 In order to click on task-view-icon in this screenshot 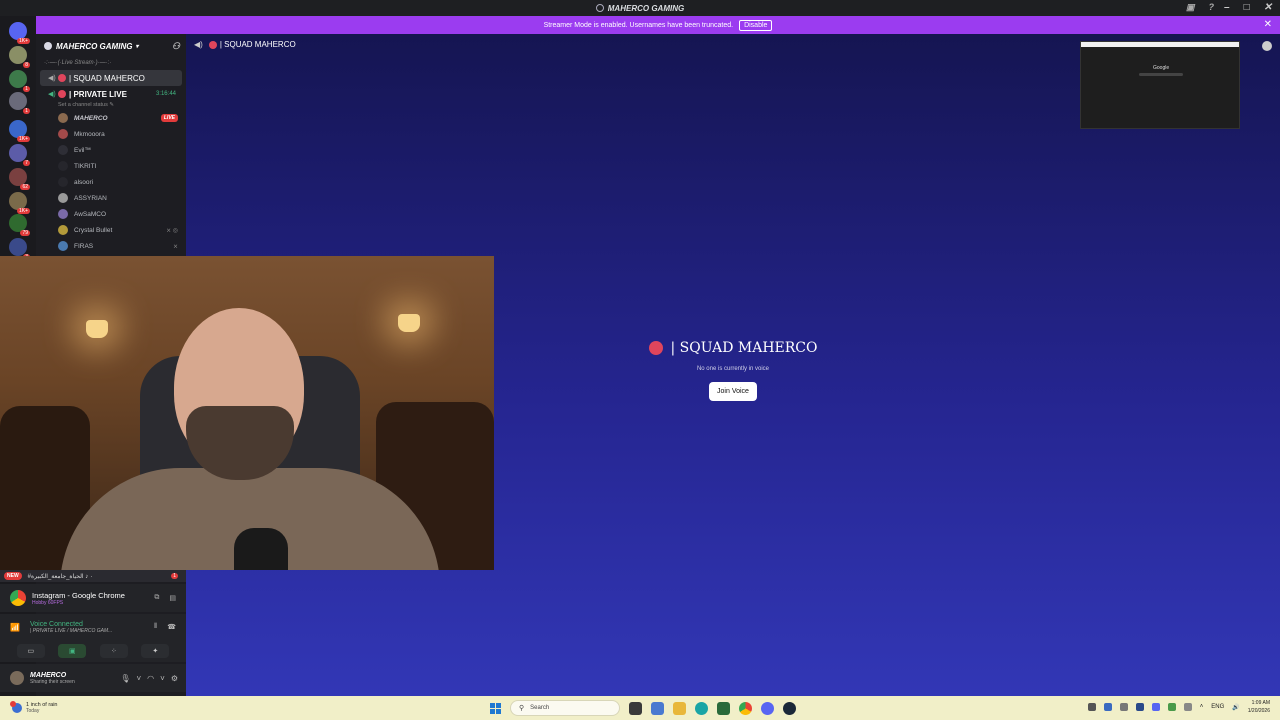, I will do `click(635, 708)`.